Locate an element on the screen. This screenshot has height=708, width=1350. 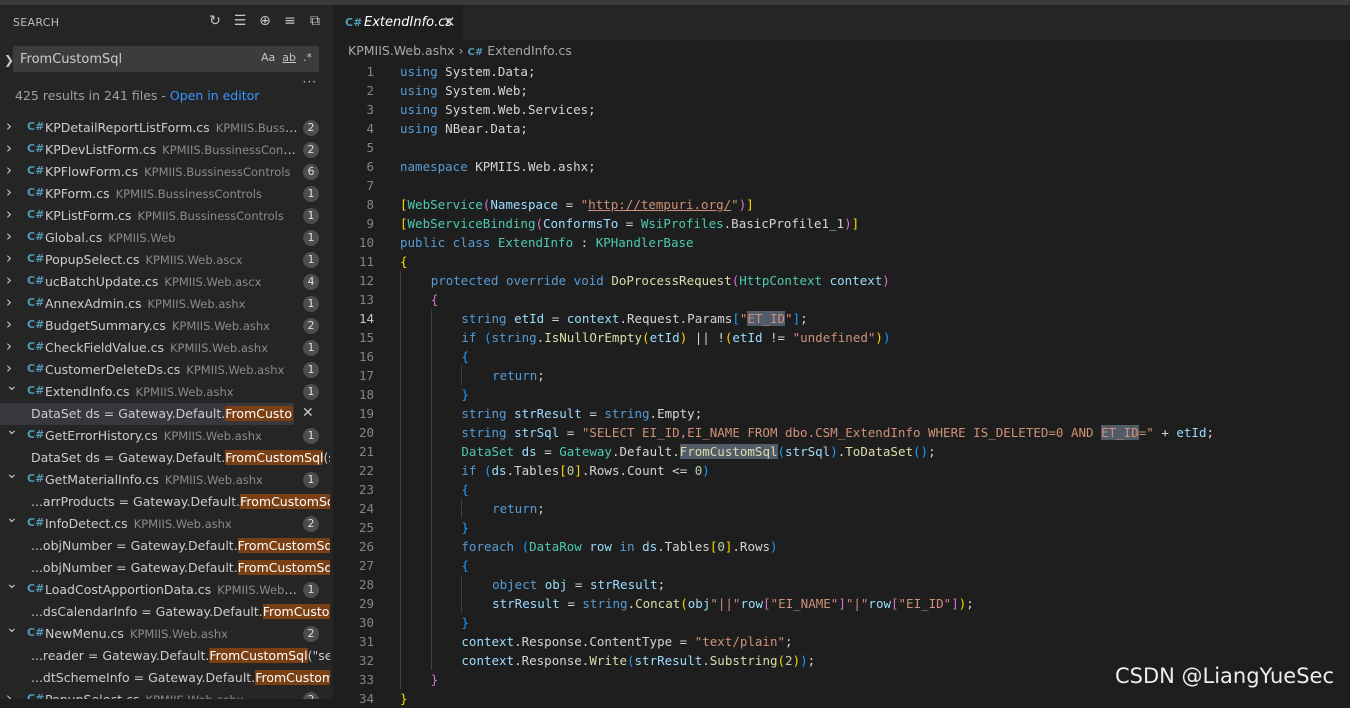
line-number: 5 is located at coordinates (370, 147).